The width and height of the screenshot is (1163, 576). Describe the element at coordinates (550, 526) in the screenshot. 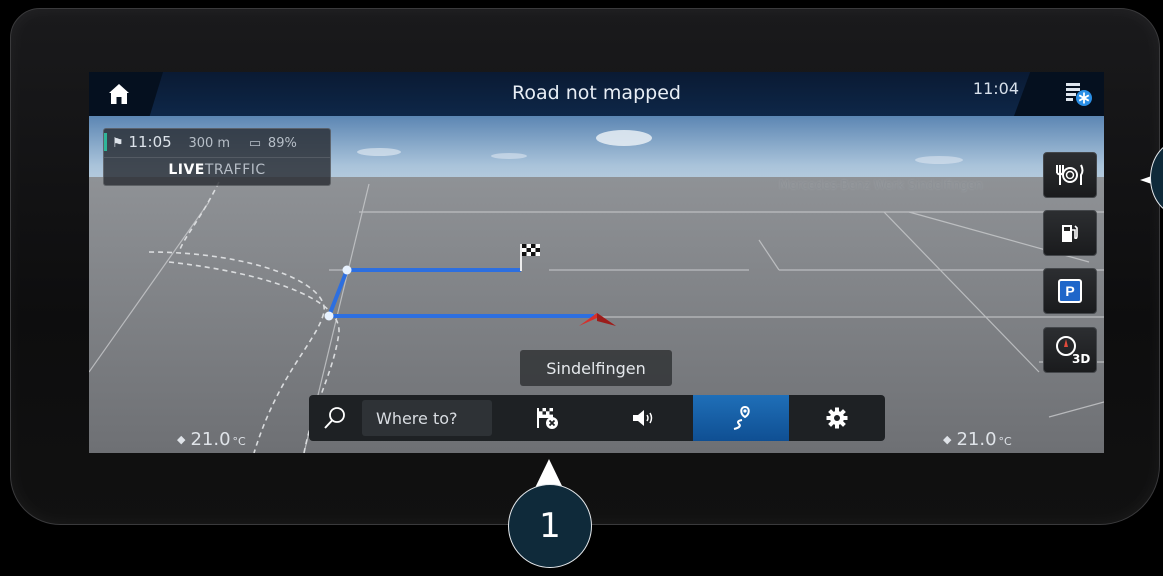

I see `callout-1: 1` at that location.